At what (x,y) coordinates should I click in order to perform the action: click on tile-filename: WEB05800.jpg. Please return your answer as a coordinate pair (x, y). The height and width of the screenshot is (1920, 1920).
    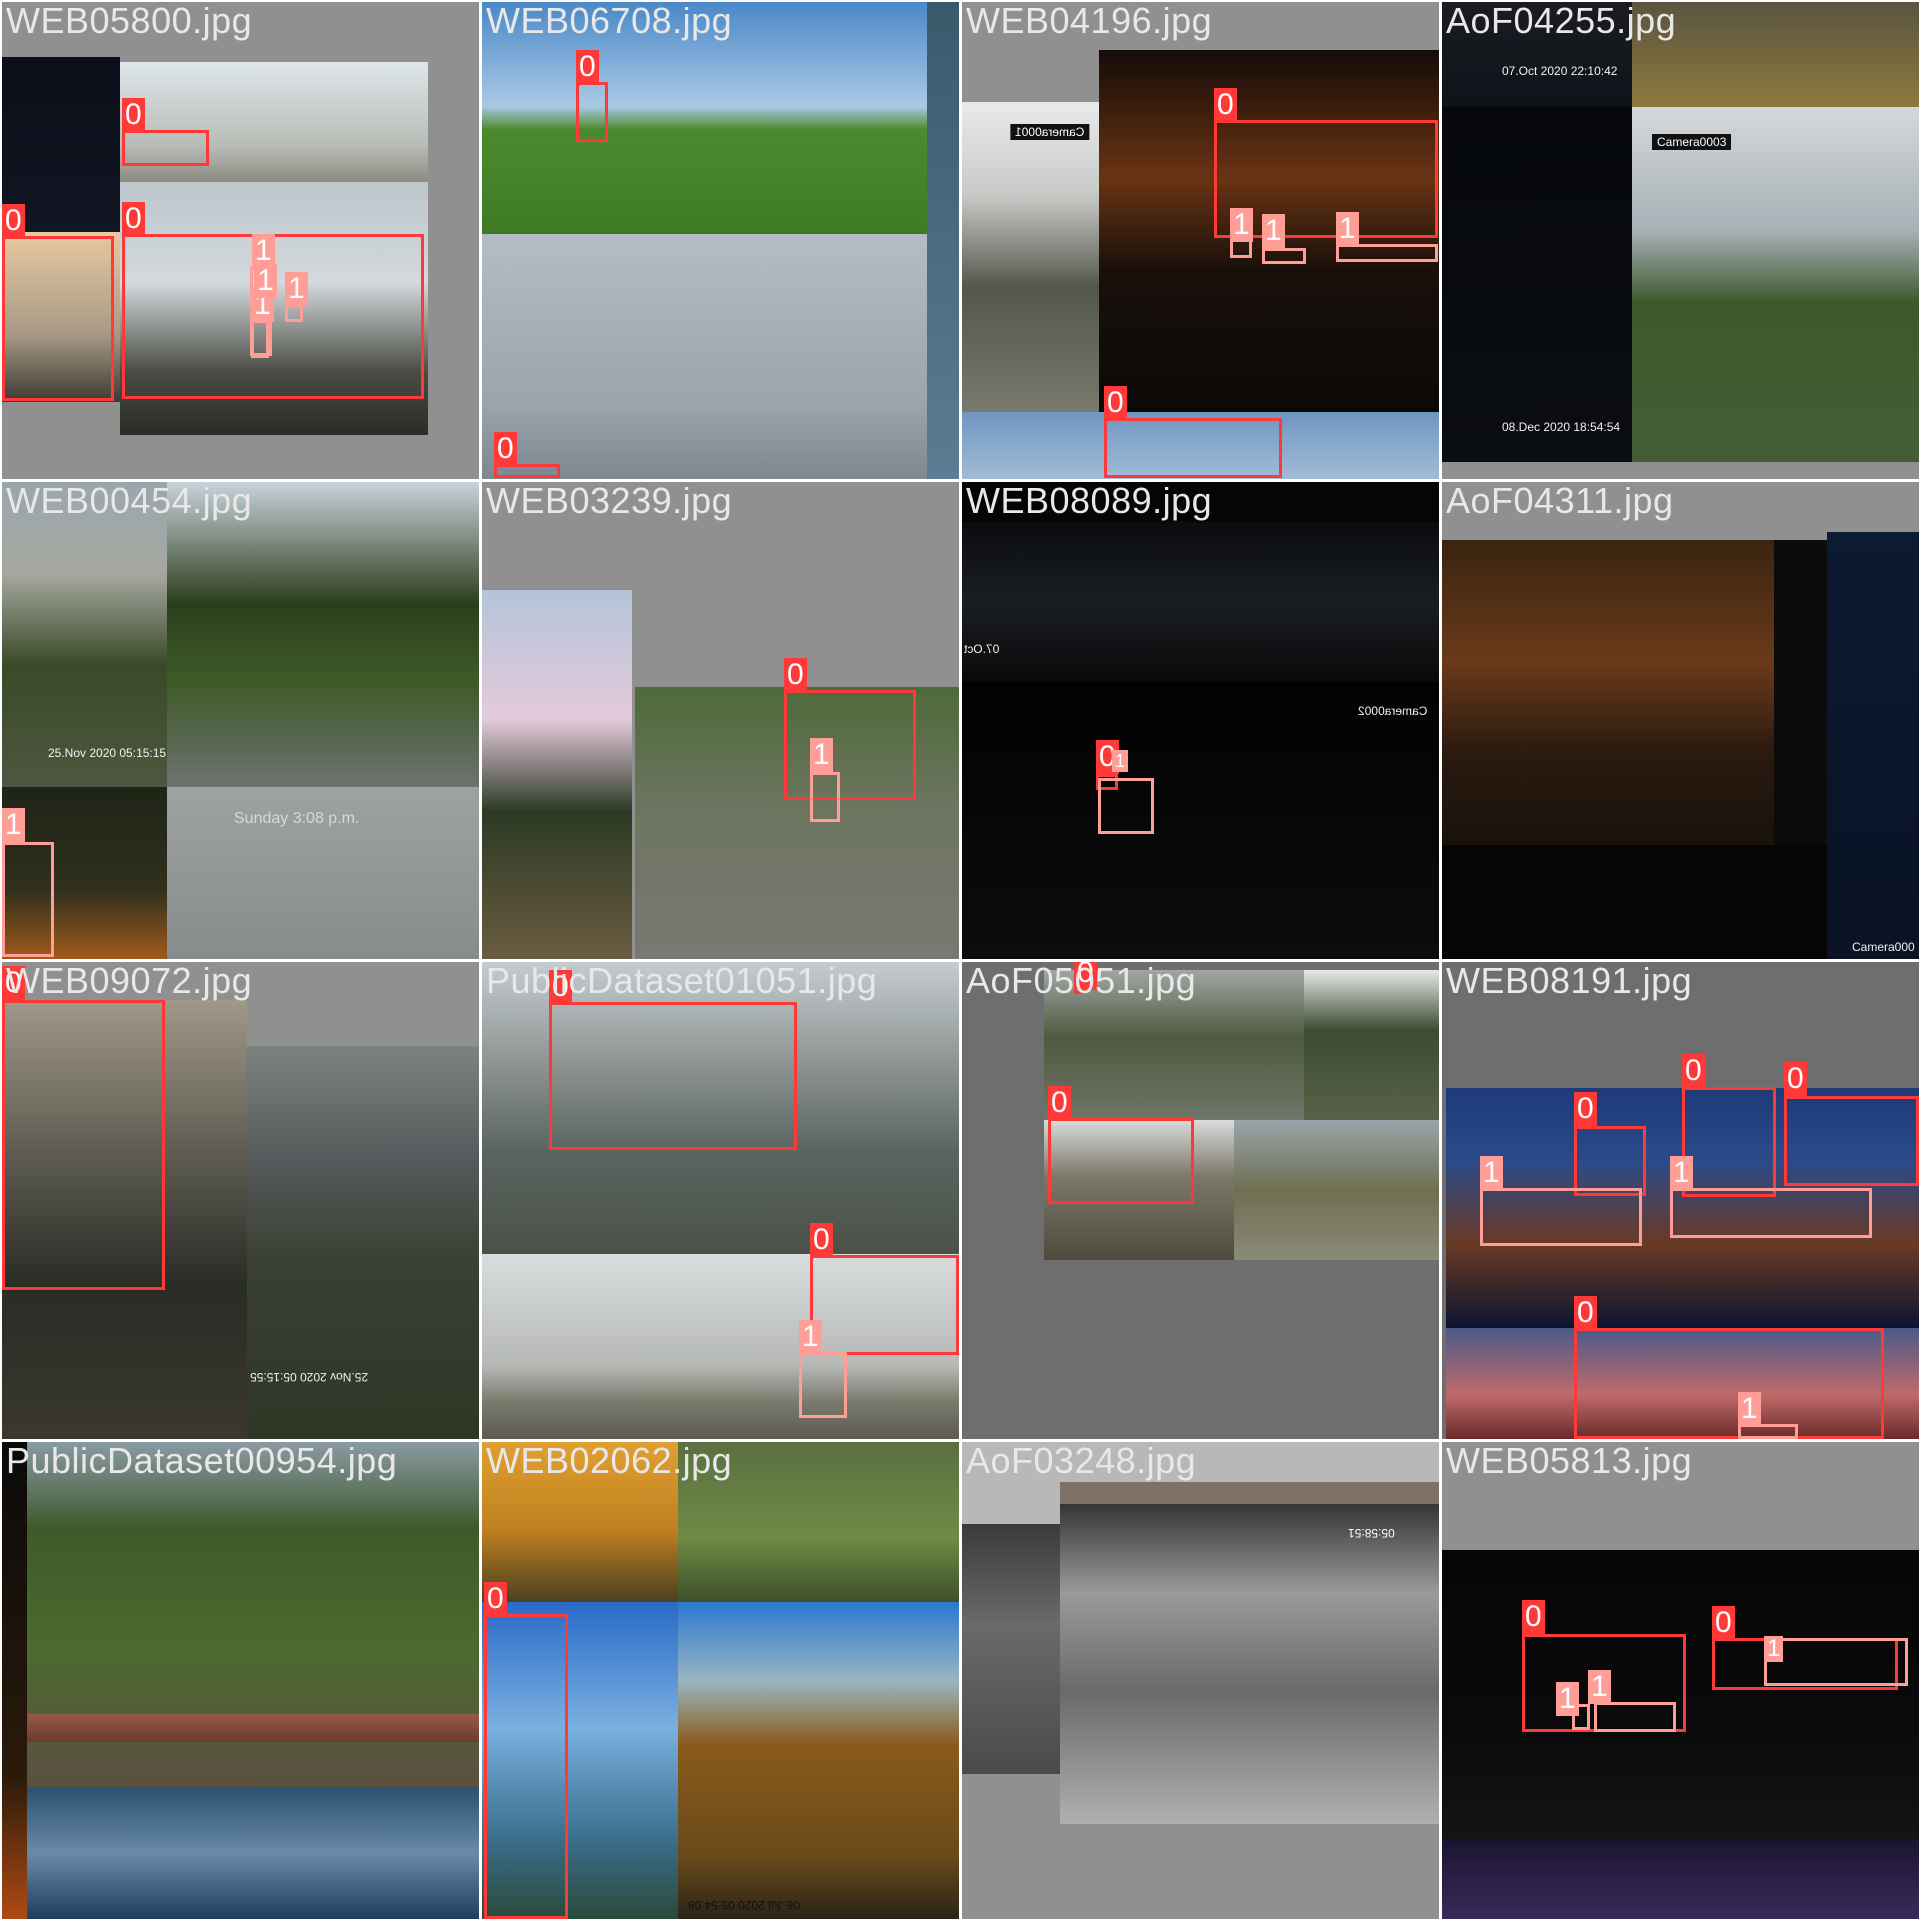
    Looking at the image, I should click on (129, 21).